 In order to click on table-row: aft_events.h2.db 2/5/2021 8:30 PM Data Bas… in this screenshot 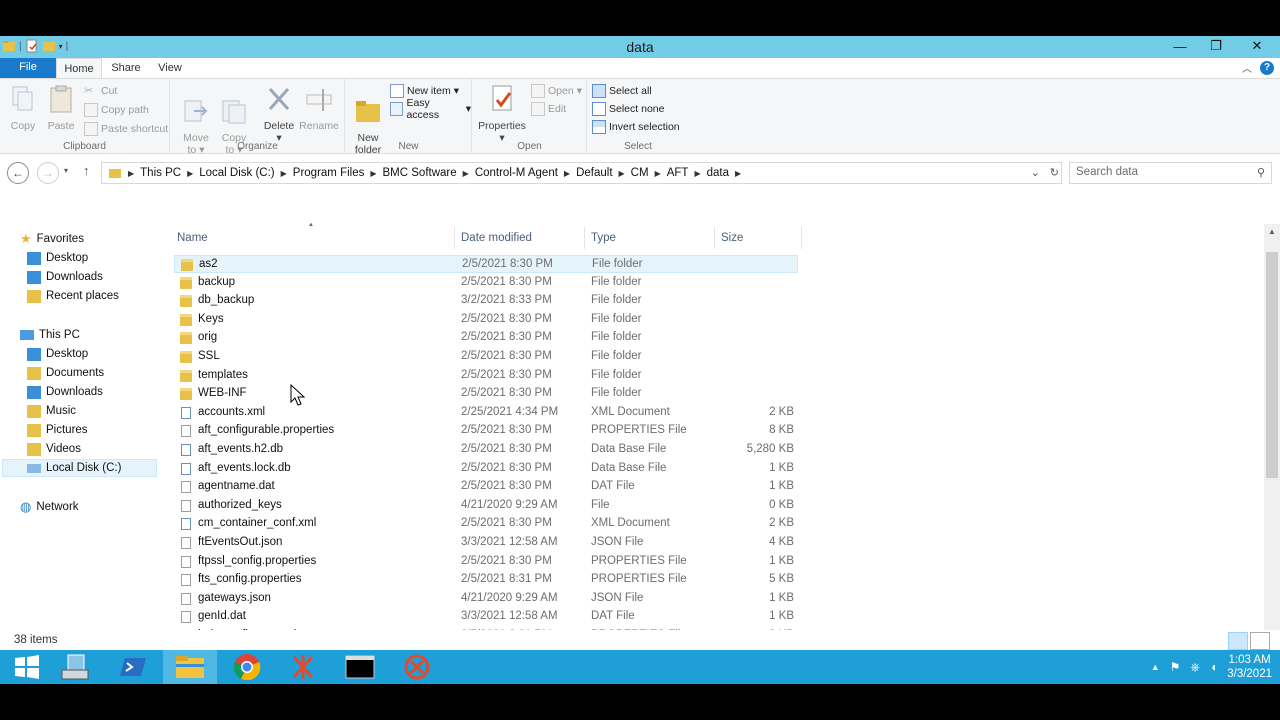, I will do `click(486, 450)`.